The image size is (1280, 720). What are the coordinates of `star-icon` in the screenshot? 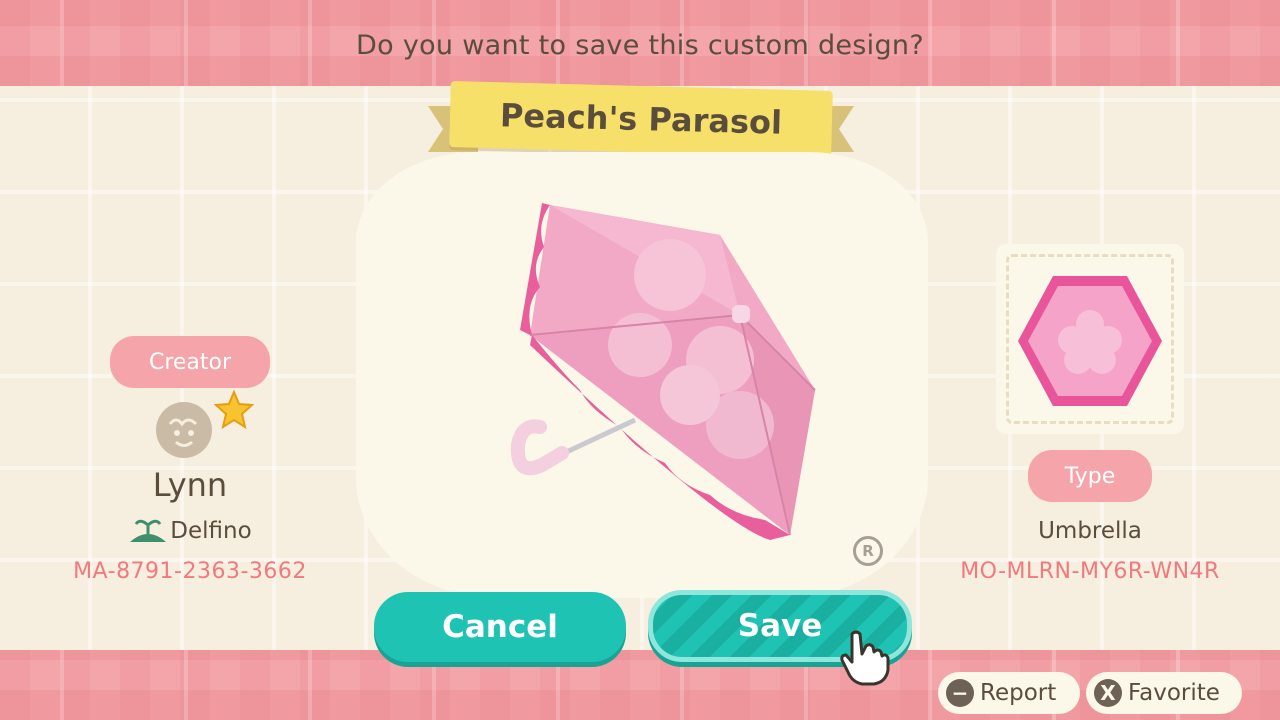 It's located at (234, 410).